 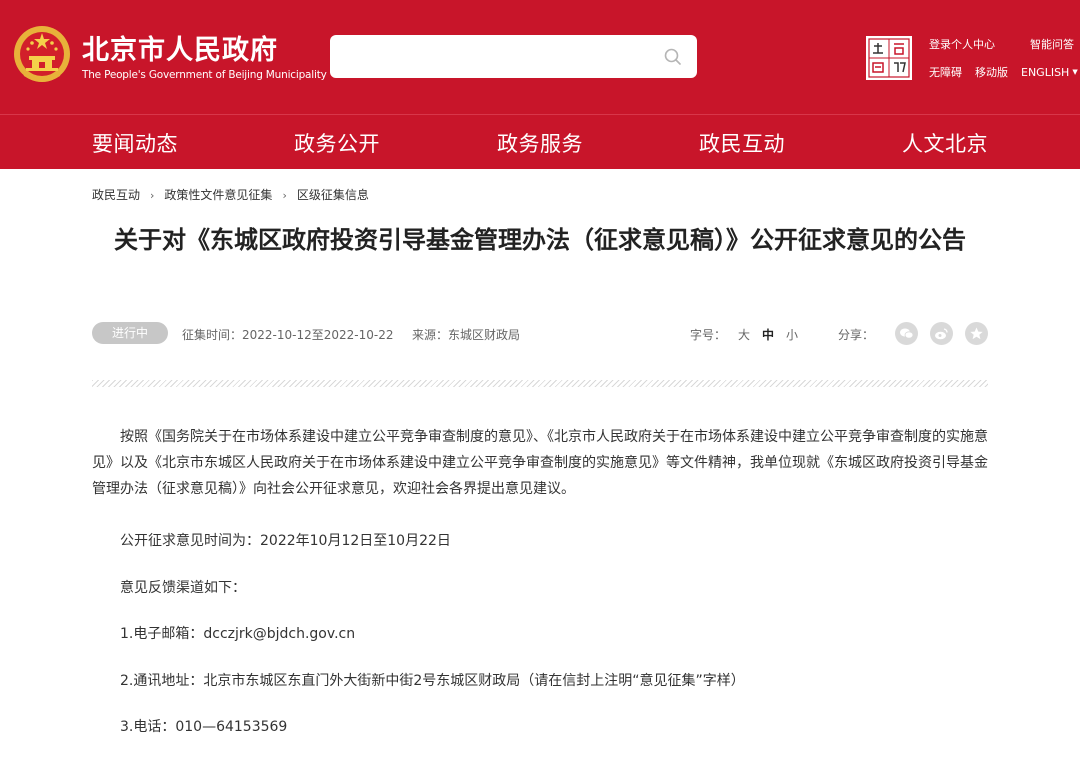 What do you see at coordinates (744, 334) in the screenshot?
I see `font-size-large: 大` at bounding box center [744, 334].